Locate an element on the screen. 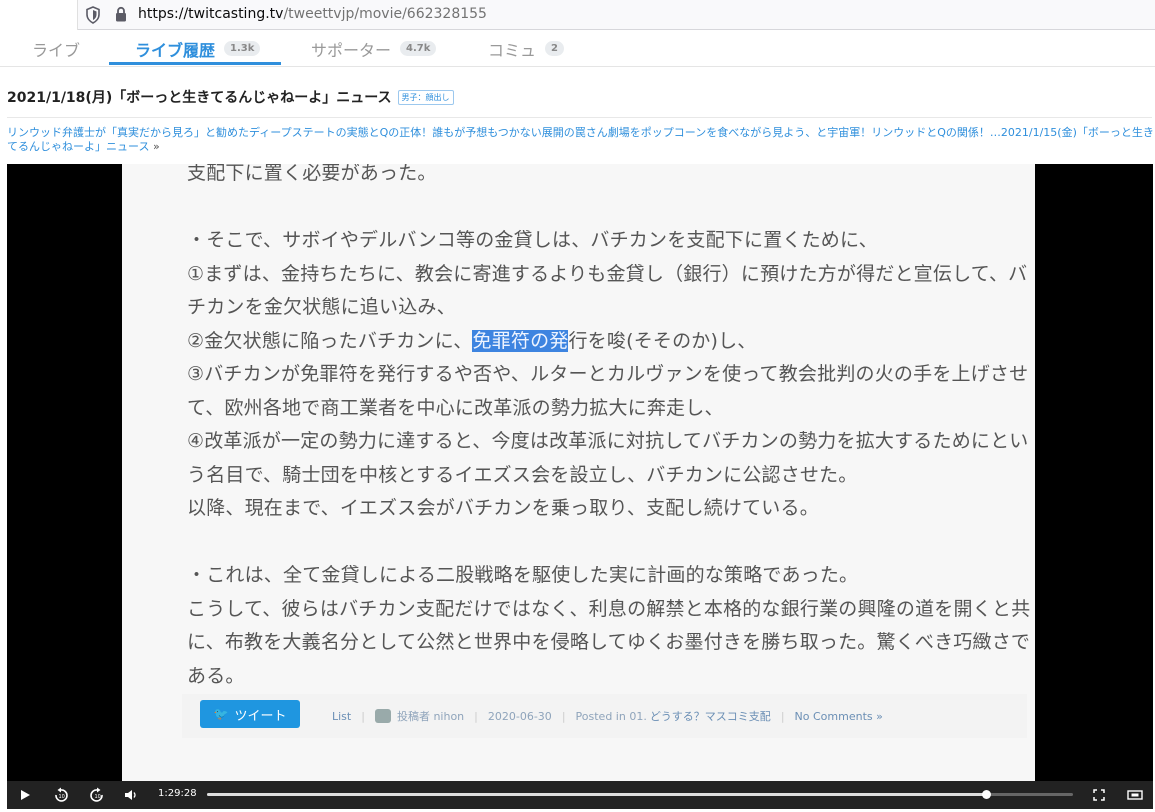 The width and height of the screenshot is (1155, 812). rewind-10-icon: 10 is located at coordinates (61, 794).